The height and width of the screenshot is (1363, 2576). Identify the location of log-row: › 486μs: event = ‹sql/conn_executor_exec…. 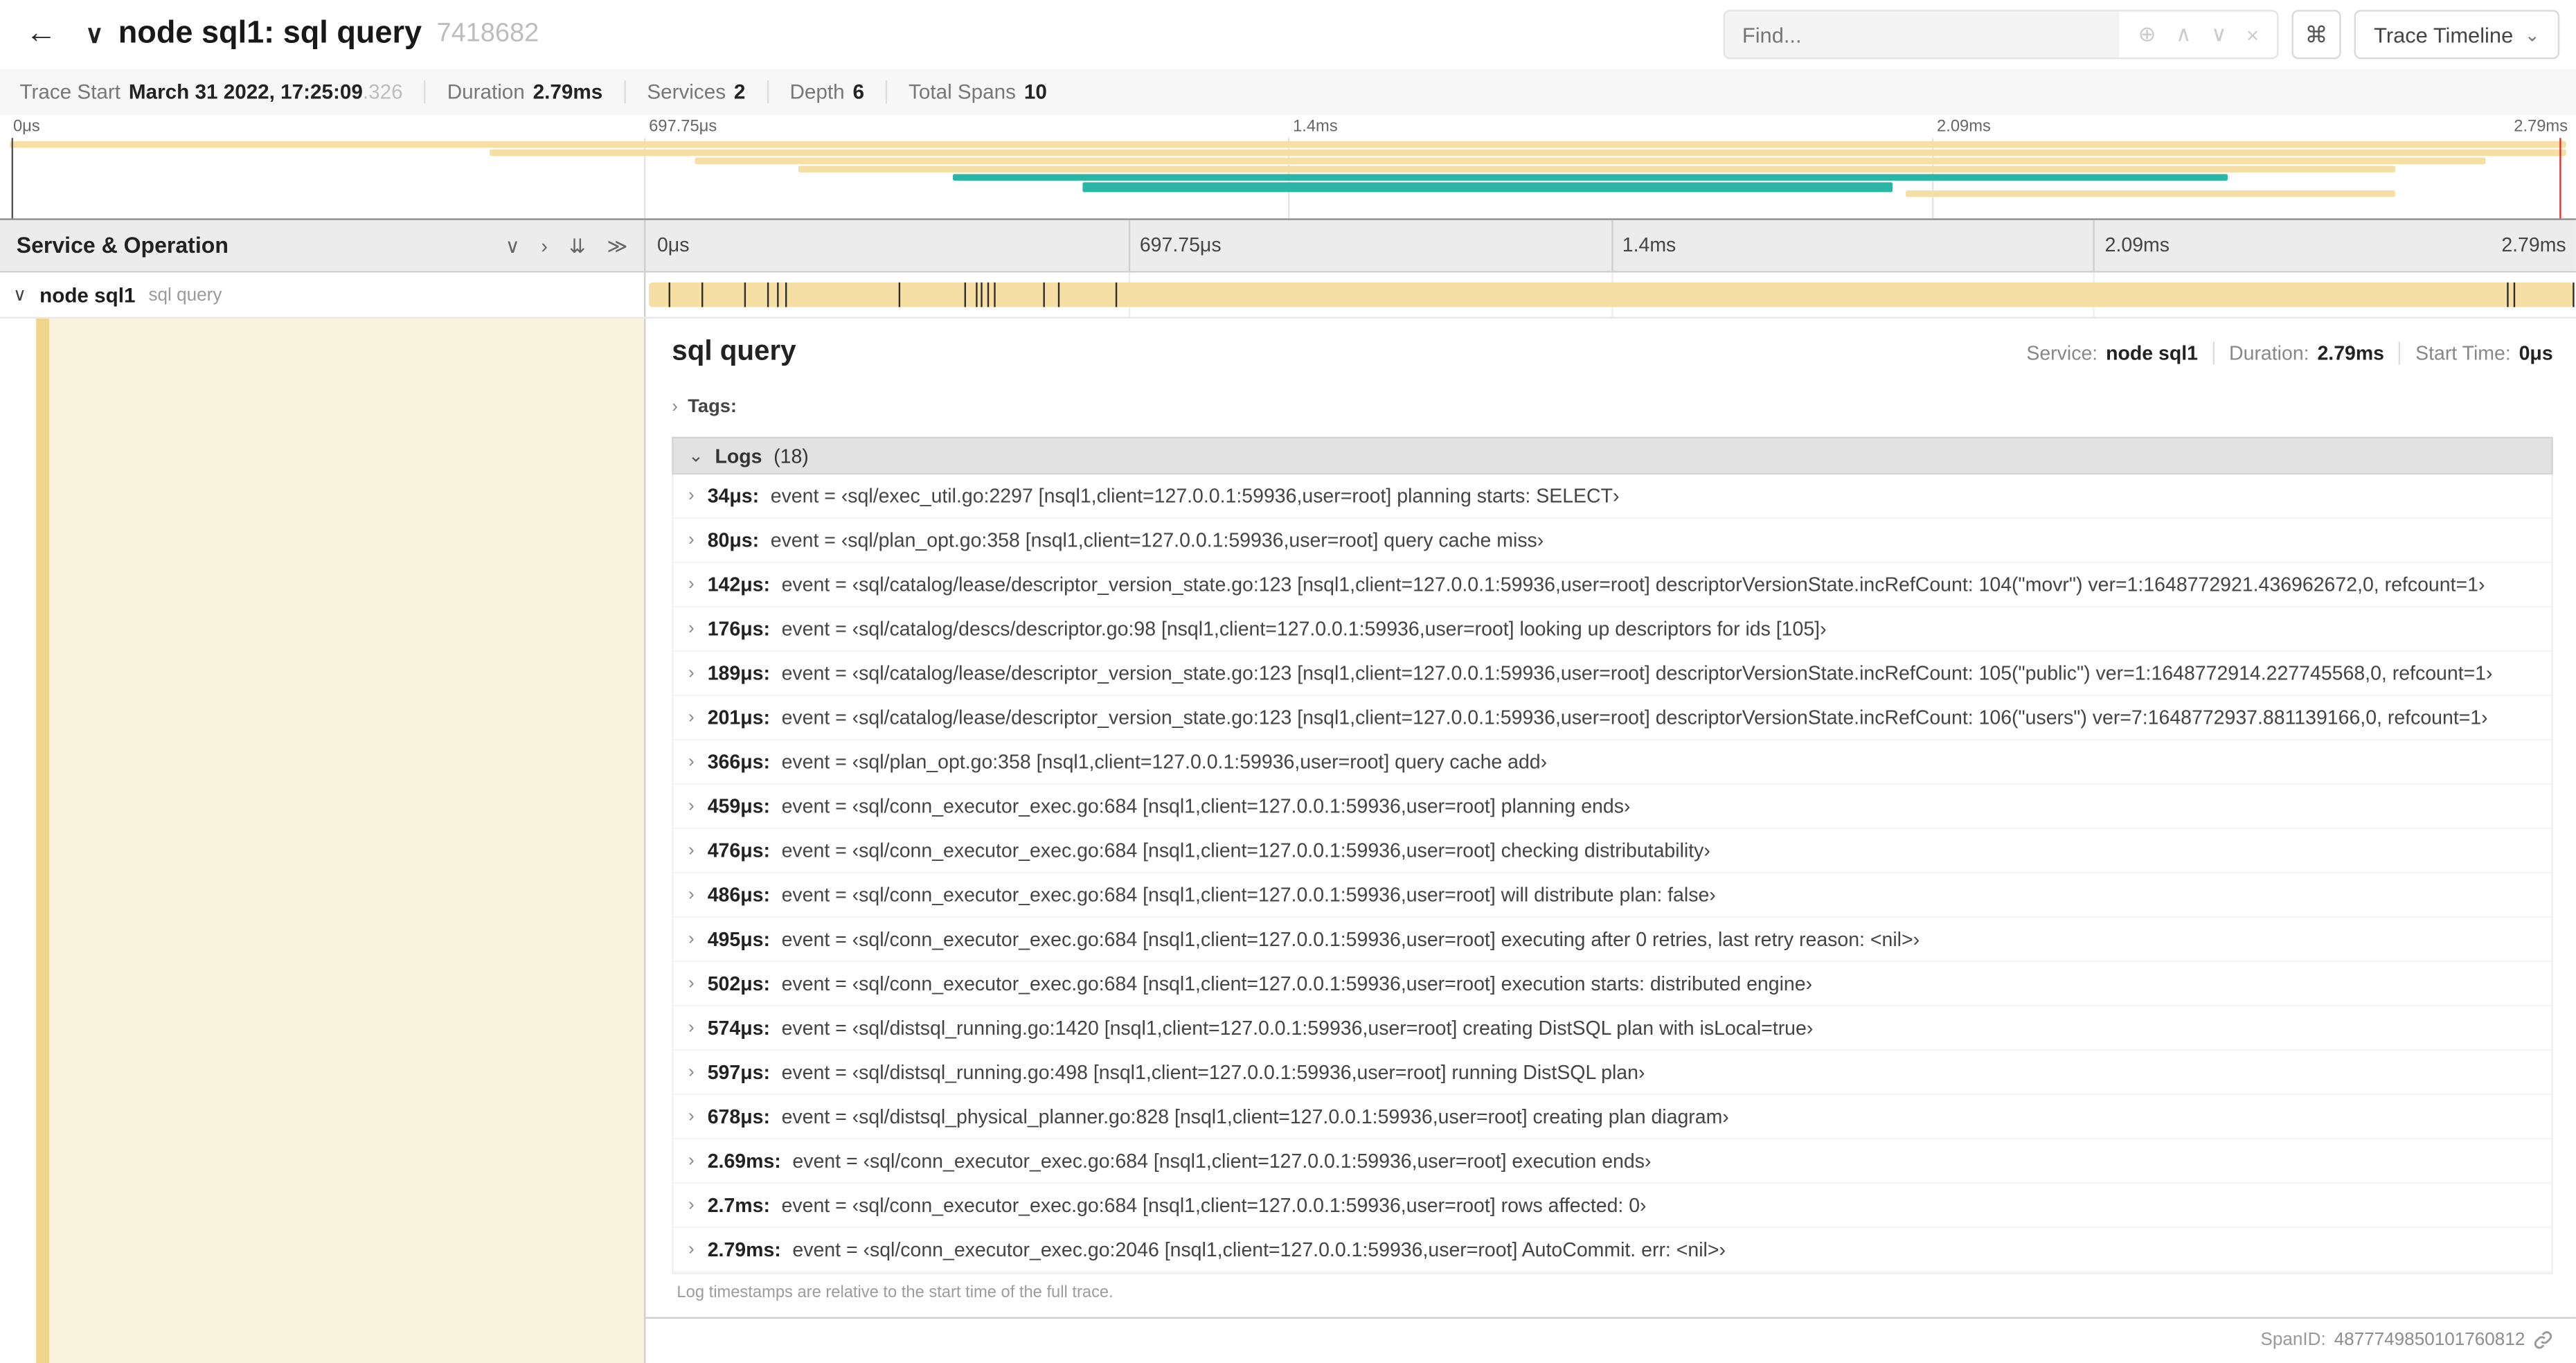
(1612, 896).